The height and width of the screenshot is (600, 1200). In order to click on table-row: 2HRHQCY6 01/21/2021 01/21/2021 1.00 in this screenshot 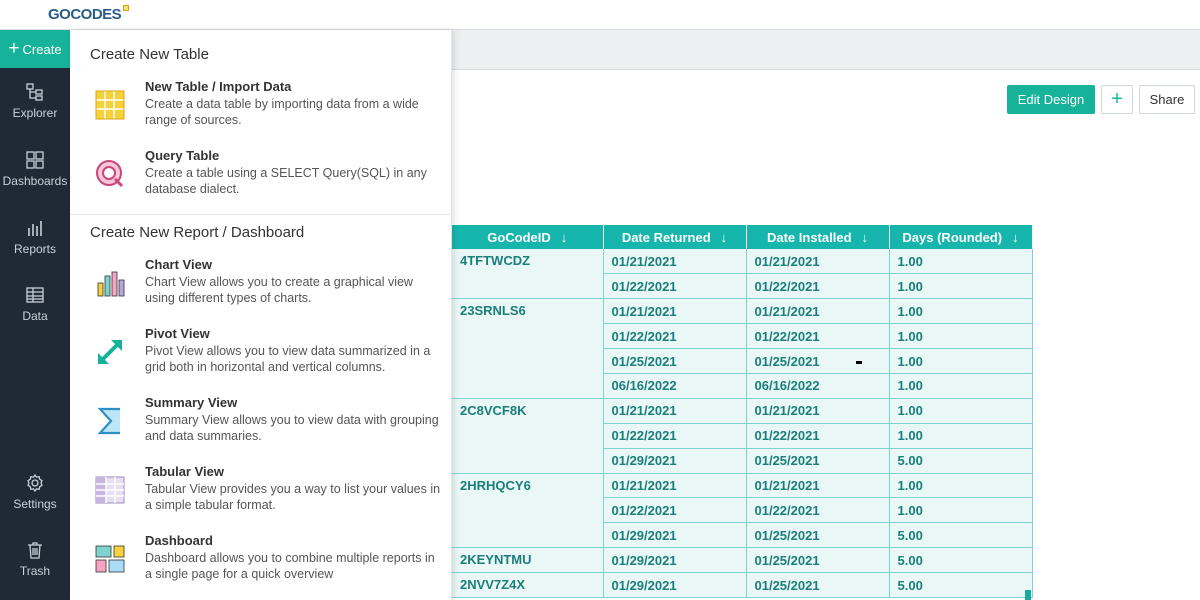, I will do `click(742, 511)`.